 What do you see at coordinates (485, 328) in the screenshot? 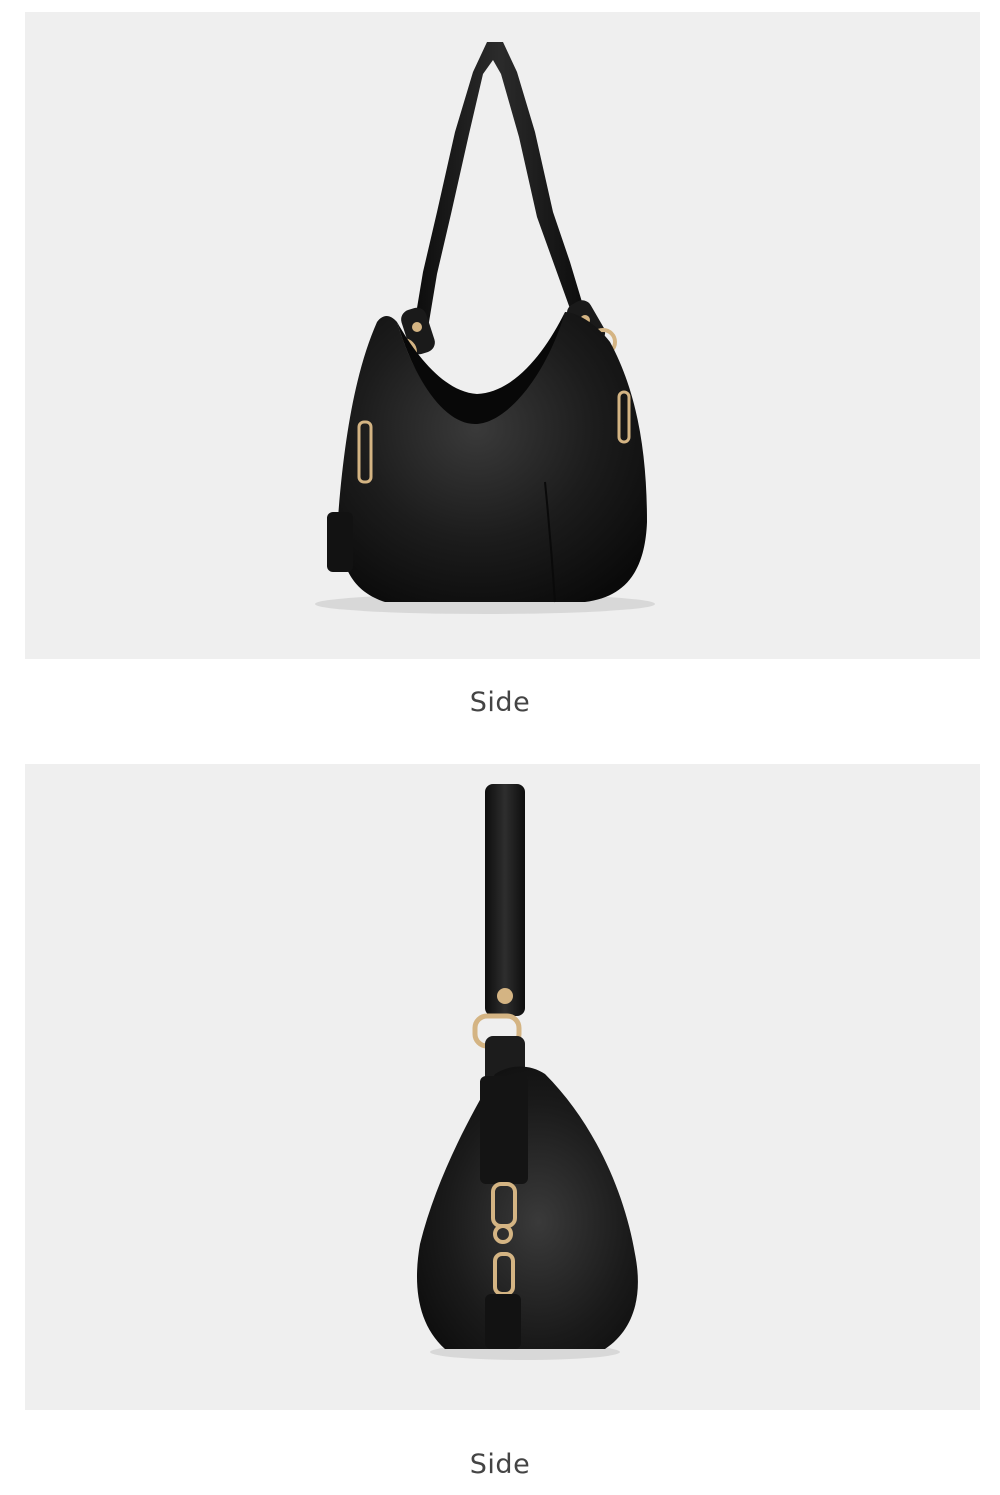
I see `bag-angled-illustration` at bounding box center [485, 328].